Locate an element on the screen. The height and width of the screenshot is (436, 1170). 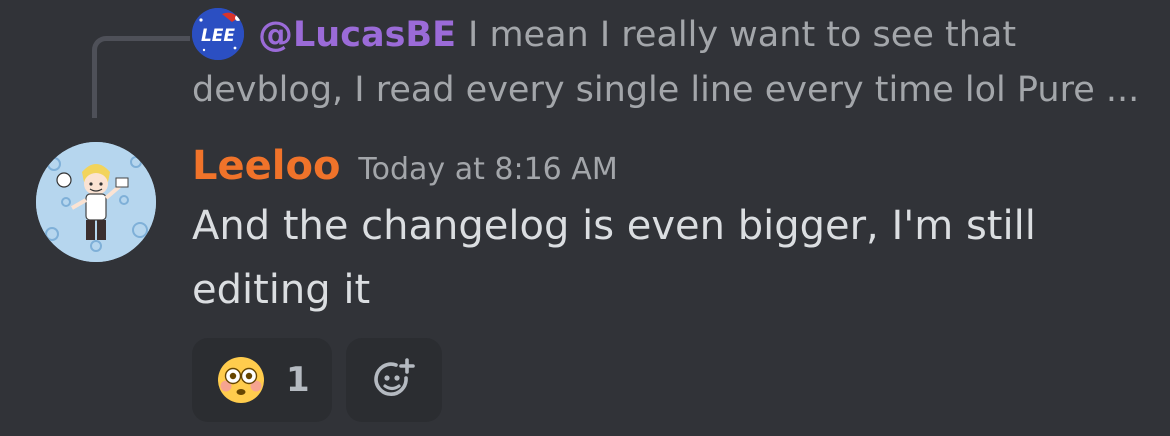
reaction-flushed: 1 is located at coordinates (262, 380).